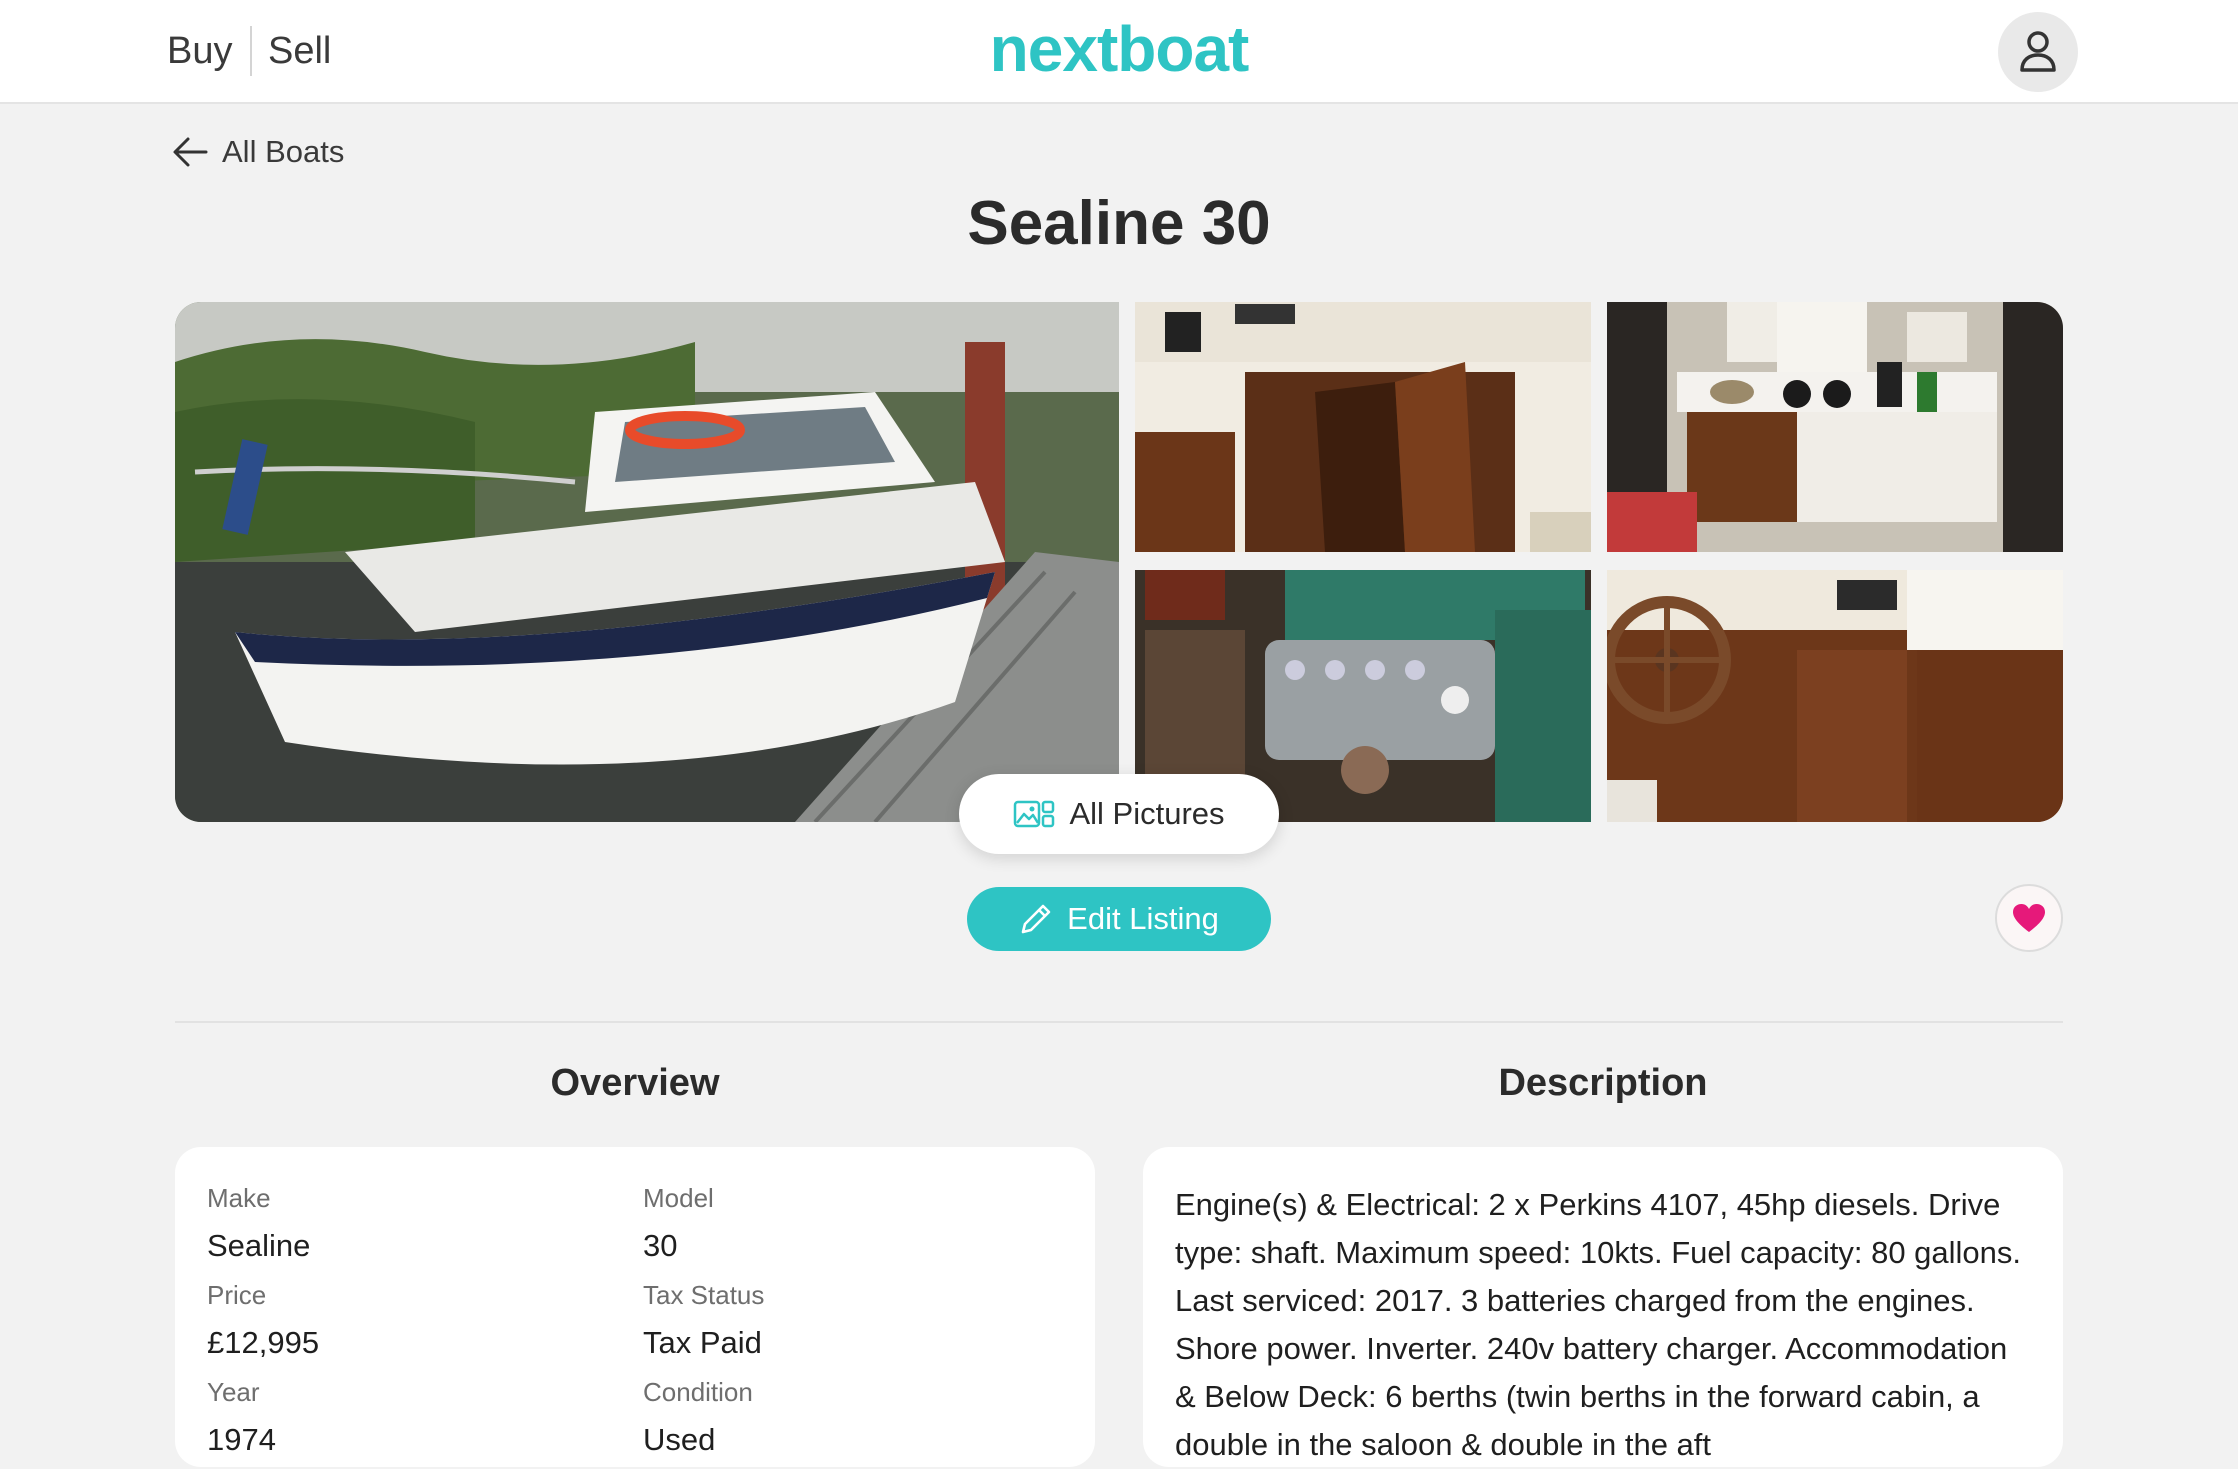 Image resolution: width=2238 pixels, height=1469 pixels. What do you see at coordinates (258, 1223) in the screenshot?
I see `field-make: Make Sealine` at bounding box center [258, 1223].